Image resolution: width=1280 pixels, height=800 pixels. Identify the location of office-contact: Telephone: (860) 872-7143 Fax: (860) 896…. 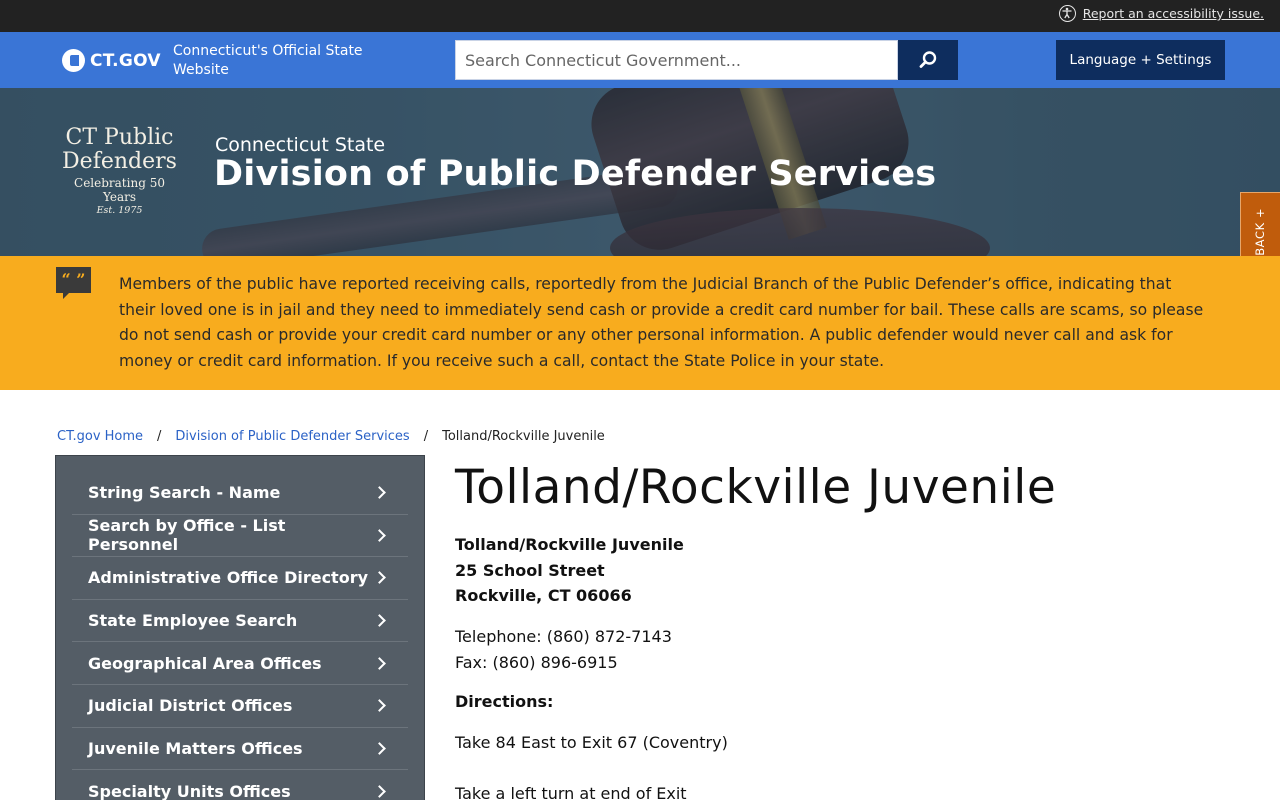
(563, 650).